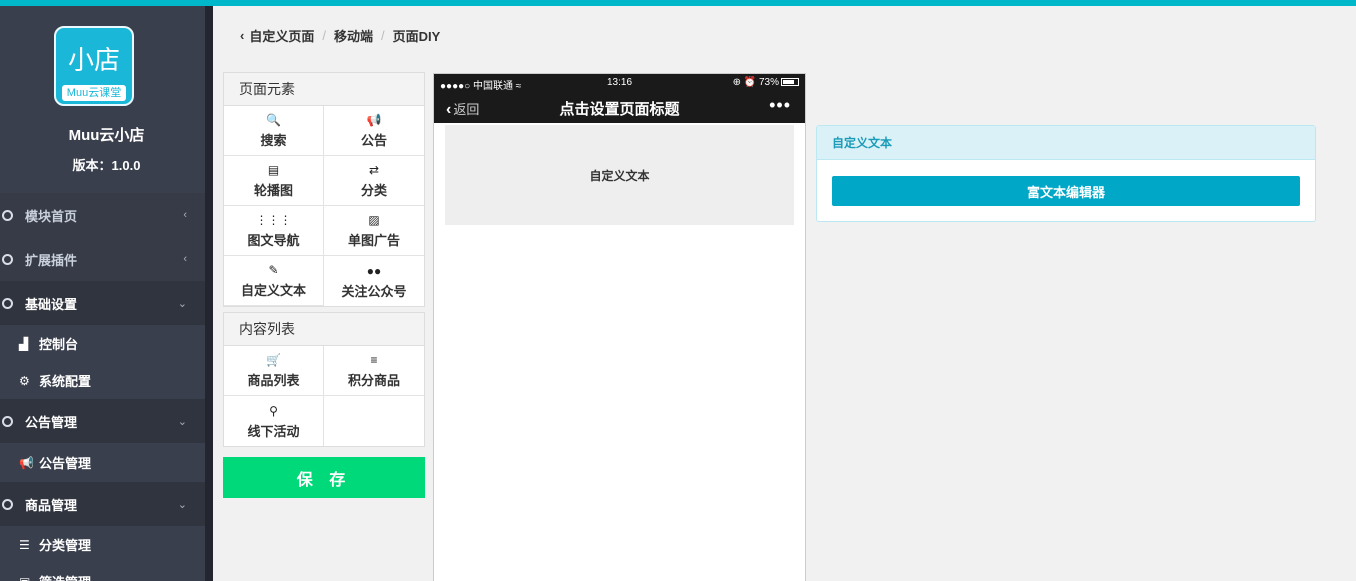 Image resolution: width=1356 pixels, height=581 pixels. What do you see at coordinates (102, 215) in the screenshot?
I see `menu-group-module-home: 模块首页 ‹` at bounding box center [102, 215].